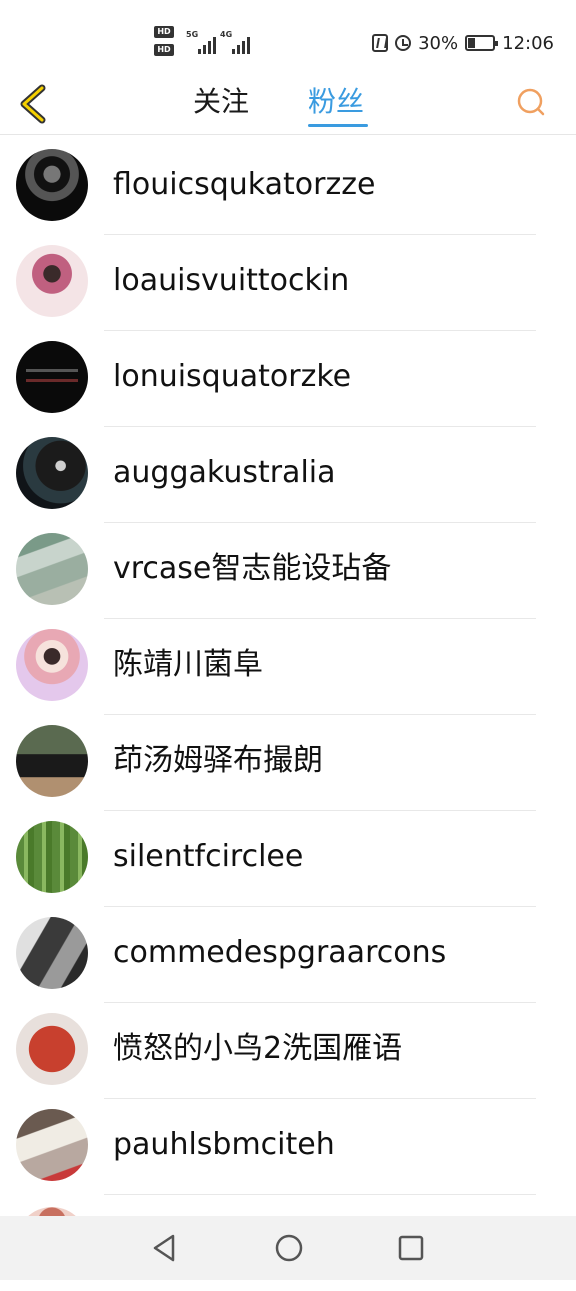  What do you see at coordinates (438, 43) in the screenshot?
I see `battery-percent: 30%` at bounding box center [438, 43].